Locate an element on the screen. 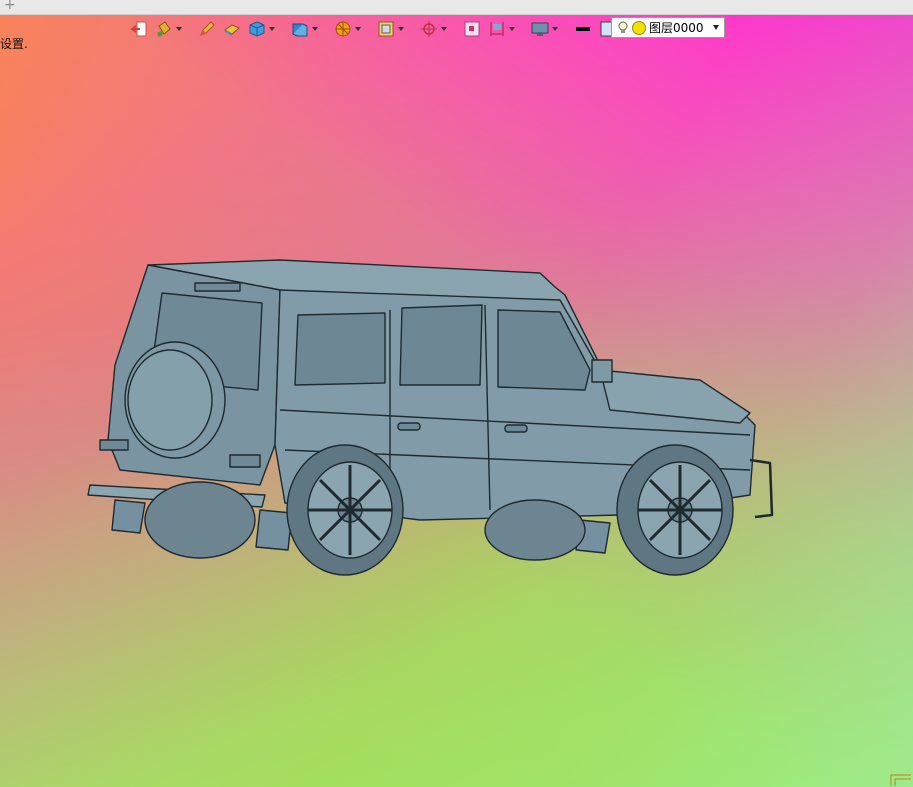 The image size is (913, 787). monitor-icon is located at coordinates (540, 29).